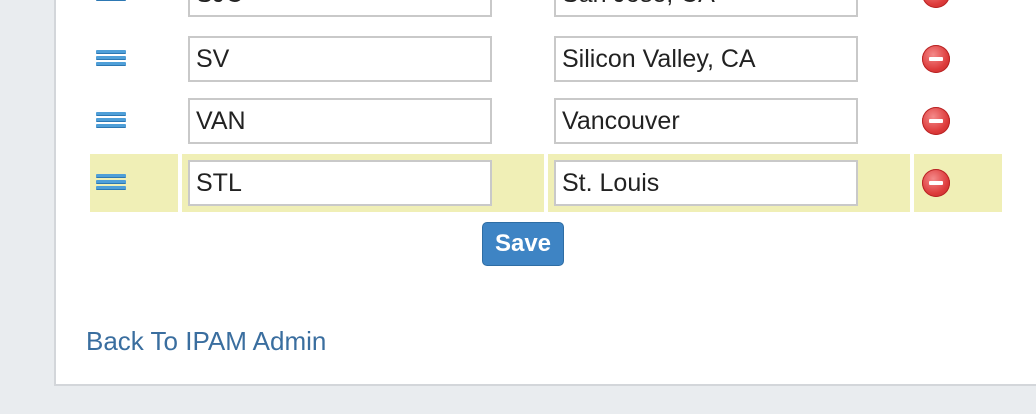  What do you see at coordinates (134, 11) in the screenshot?
I see `row-cell` at bounding box center [134, 11].